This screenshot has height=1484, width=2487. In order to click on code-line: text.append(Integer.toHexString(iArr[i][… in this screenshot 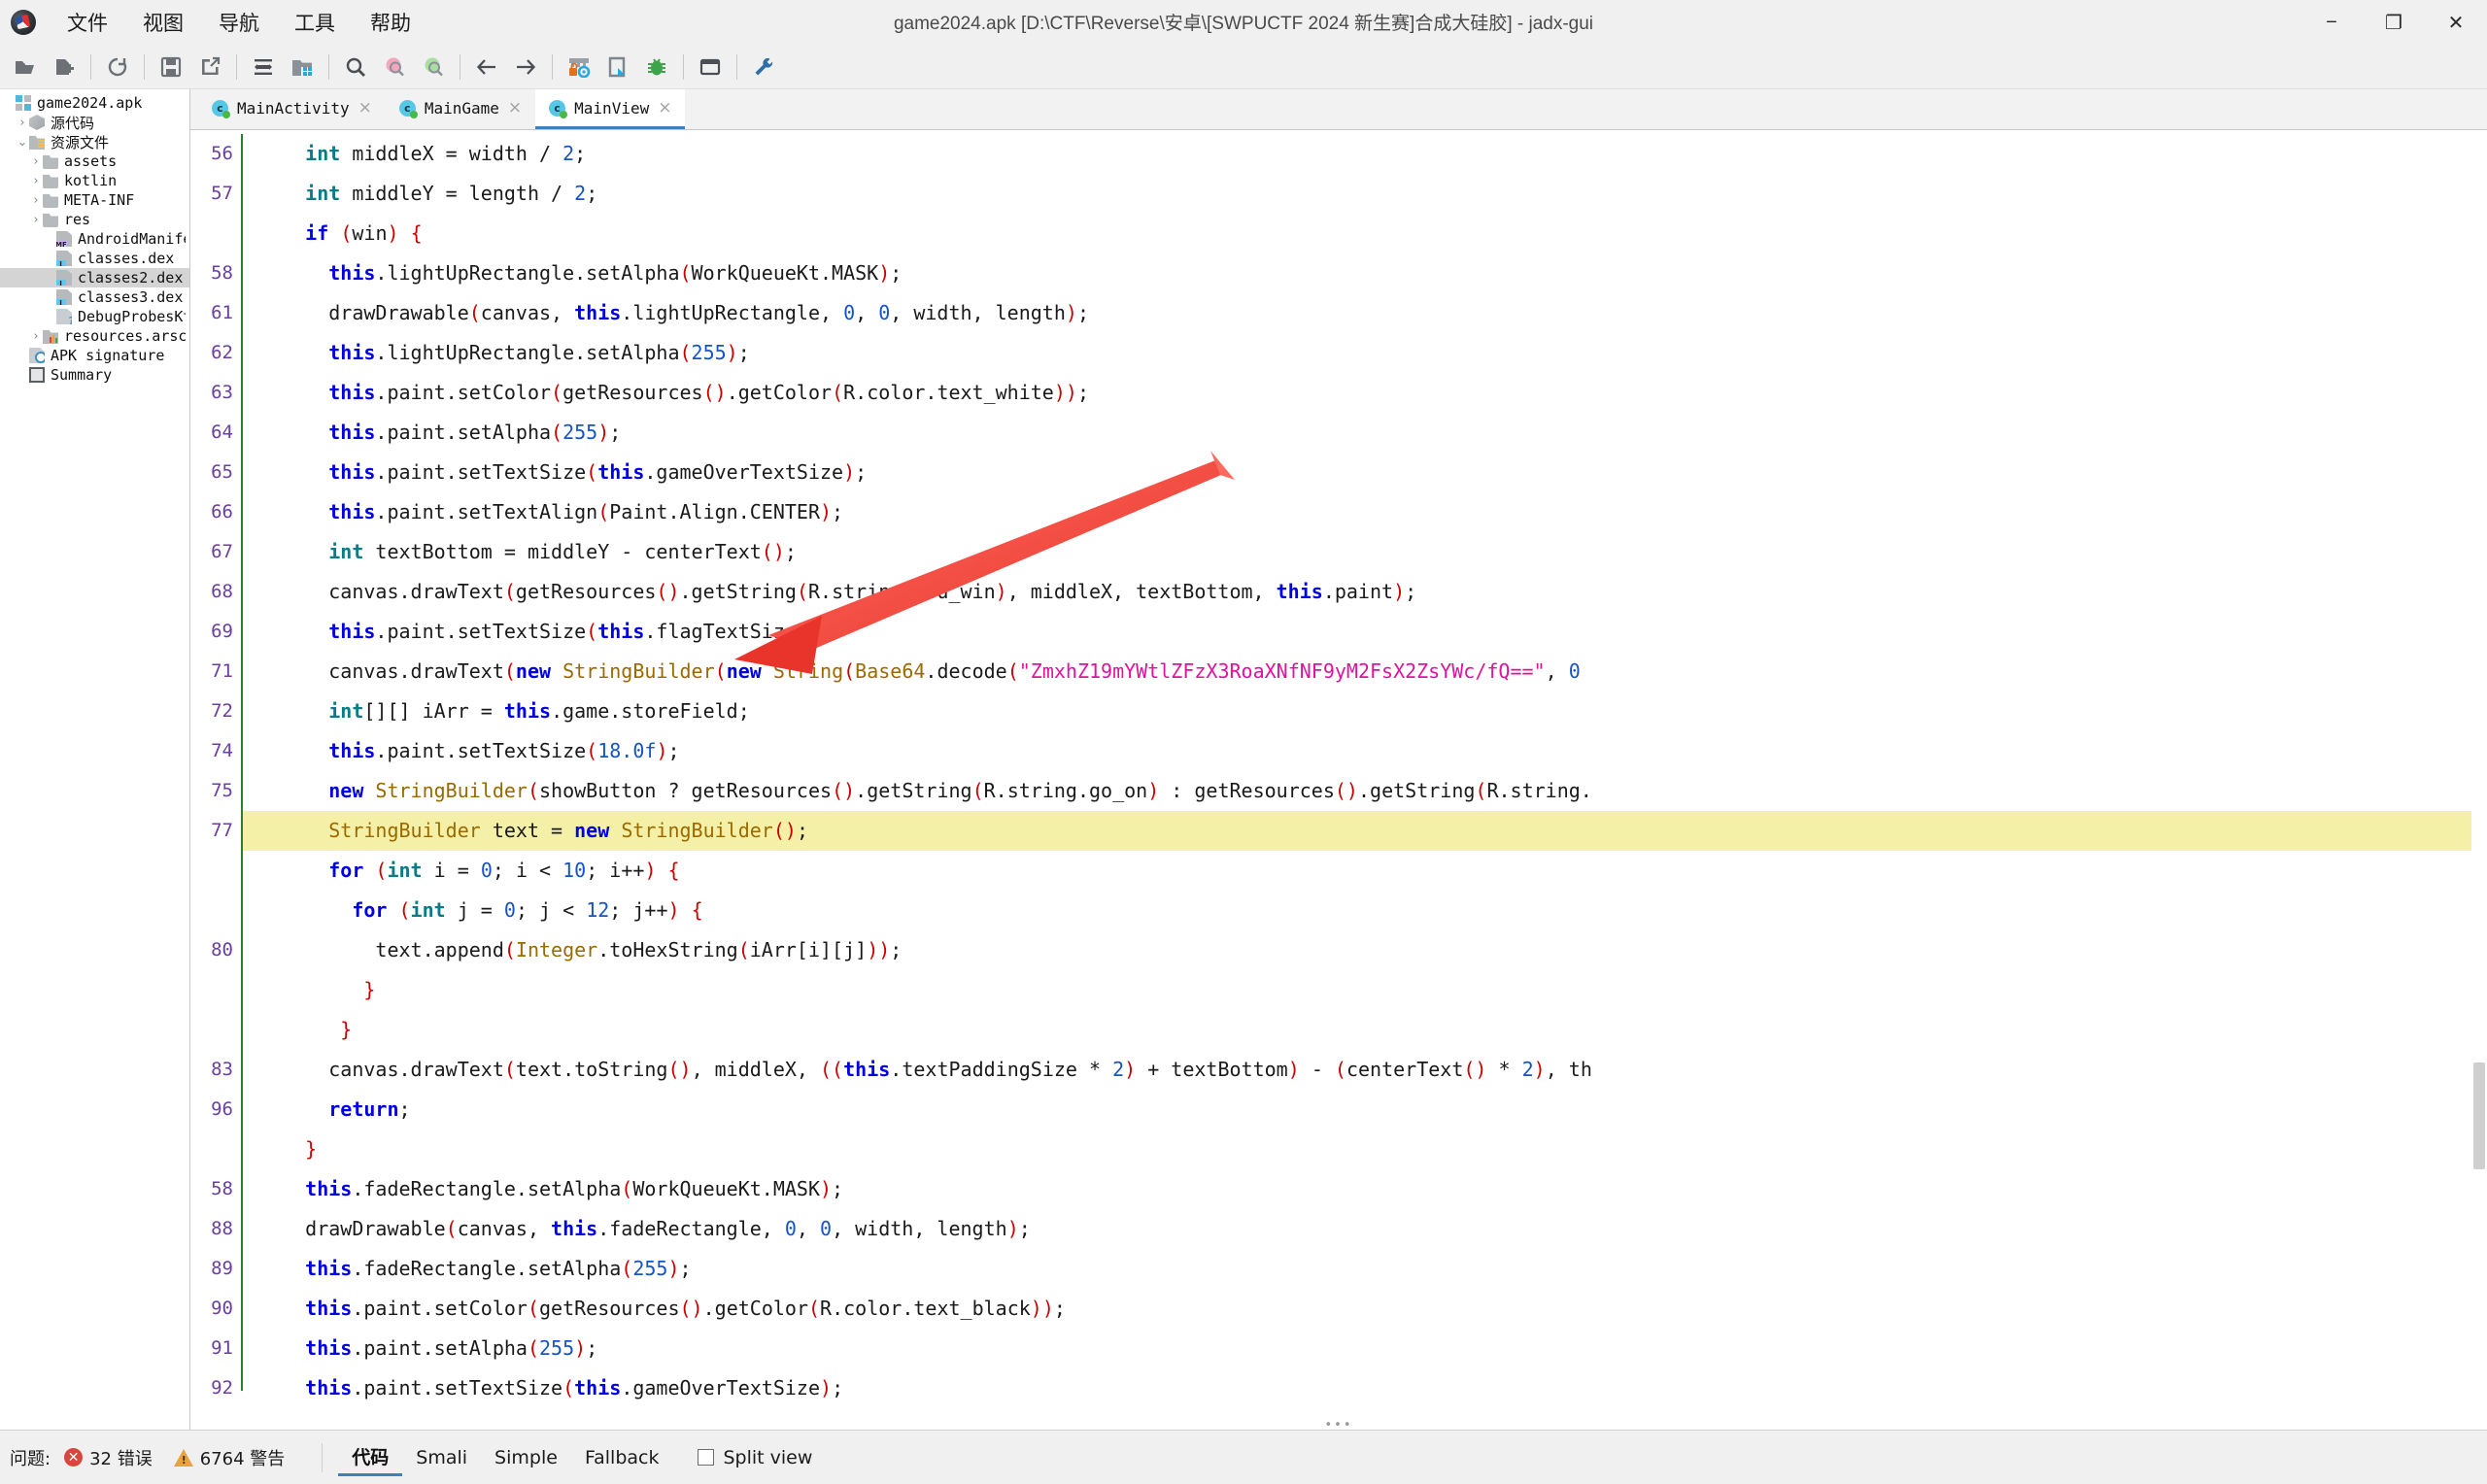, I will do `click(1372, 950)`.